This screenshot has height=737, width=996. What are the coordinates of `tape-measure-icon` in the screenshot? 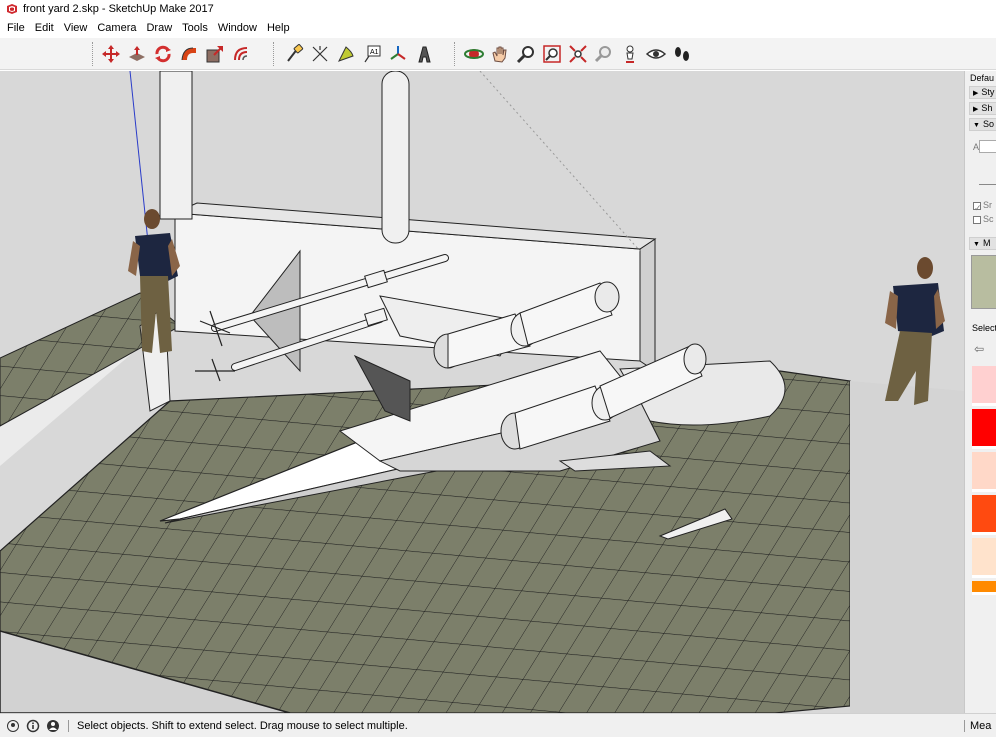 It's located at (295, 53).